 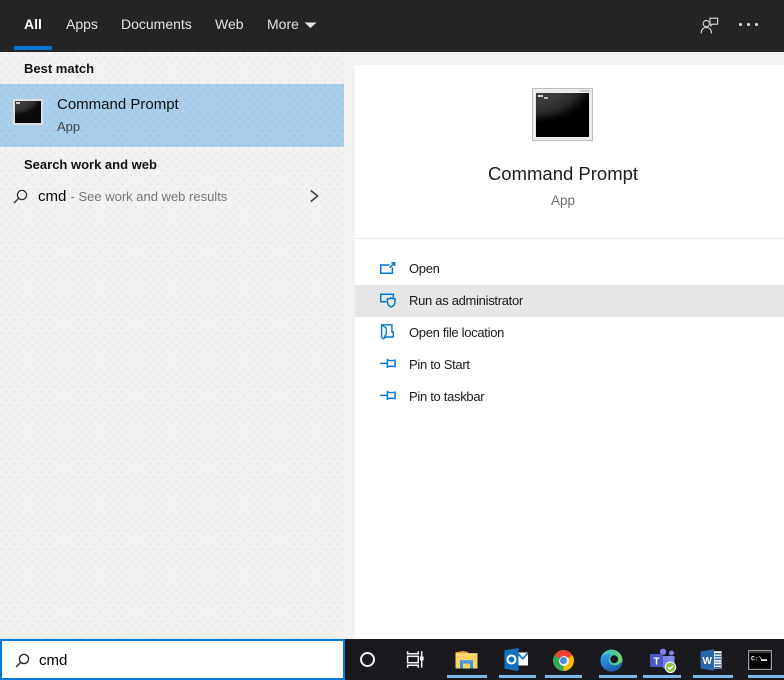 I want to click on svg-text: T, so click(x=656, y=661).